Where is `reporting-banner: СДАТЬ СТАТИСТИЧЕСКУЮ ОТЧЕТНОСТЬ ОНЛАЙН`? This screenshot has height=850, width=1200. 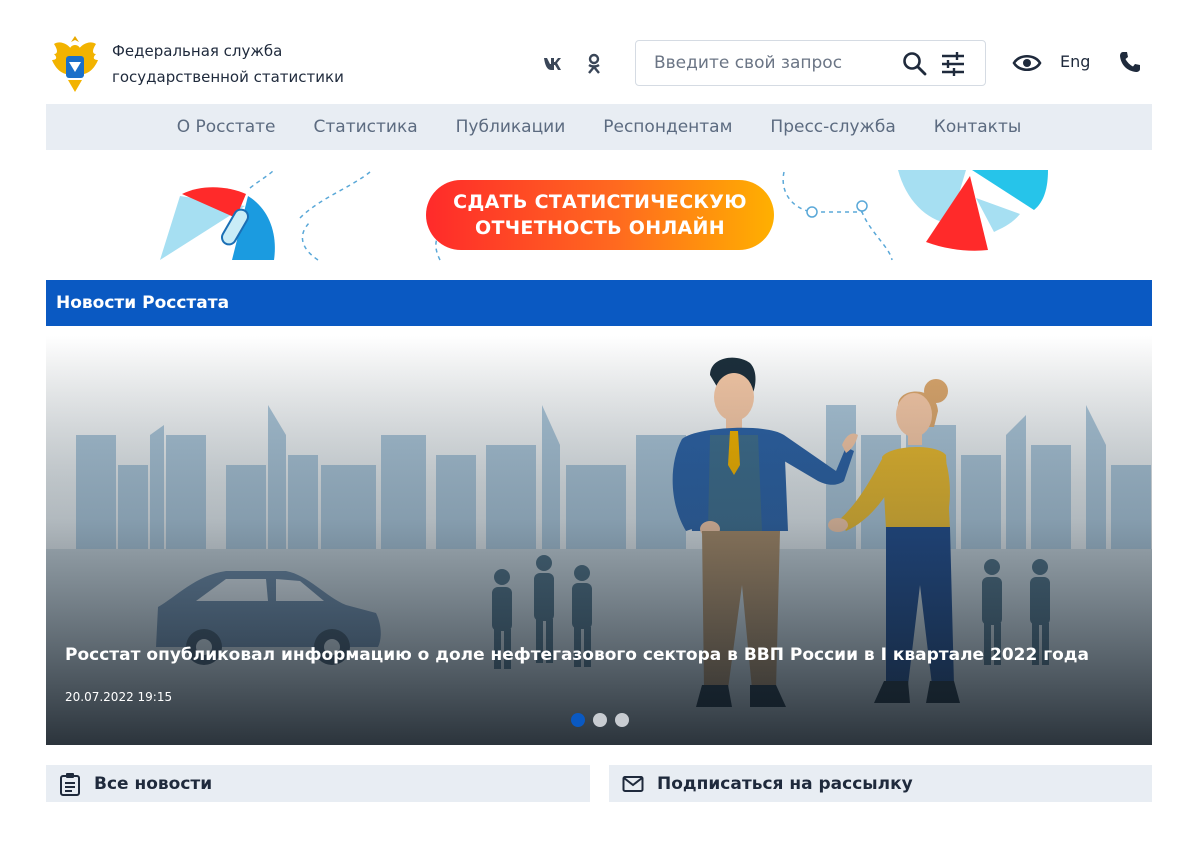
reporting-banner: СДАТЬ СТАТИСТИЧЕСКУЮ ОТЧЕТНОСТЬ ОНЛАЙН is located at coordinates (600, 216).